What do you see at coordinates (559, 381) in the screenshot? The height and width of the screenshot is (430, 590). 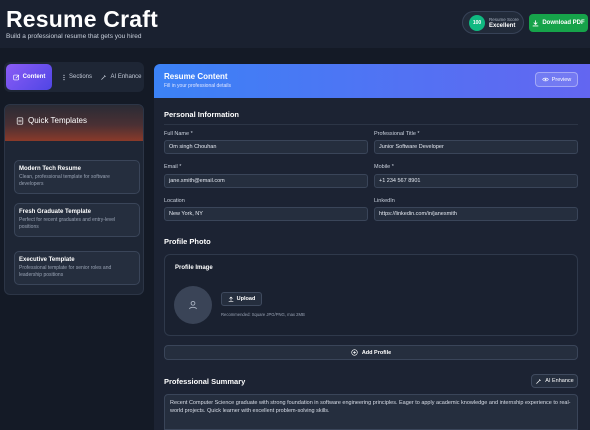 I see `ai-enhance-label: AI Enhance` at bounding box center [559, 381].